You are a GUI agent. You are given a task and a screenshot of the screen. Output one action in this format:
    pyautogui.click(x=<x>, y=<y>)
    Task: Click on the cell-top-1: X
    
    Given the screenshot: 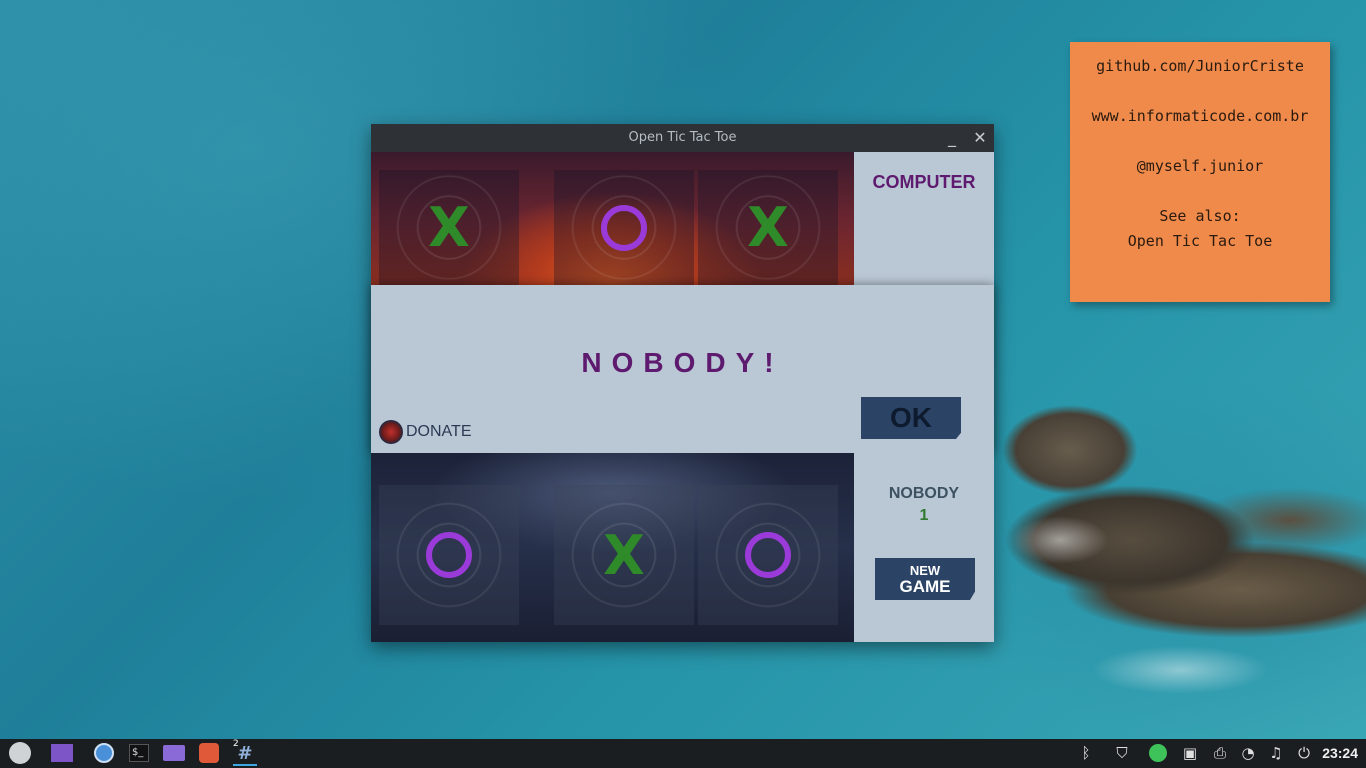 What is the action you would take?
    pyautogui.click(x=449, y=227)
    